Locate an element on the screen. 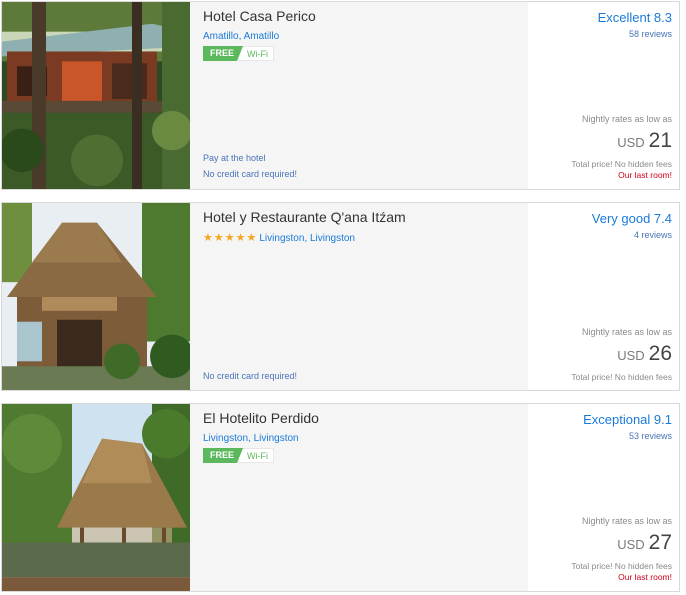 Image resolution: width=686 pixels, height=595 pixels. location-link: Amatillo, Amatillo is located at coordinates (241, 36).